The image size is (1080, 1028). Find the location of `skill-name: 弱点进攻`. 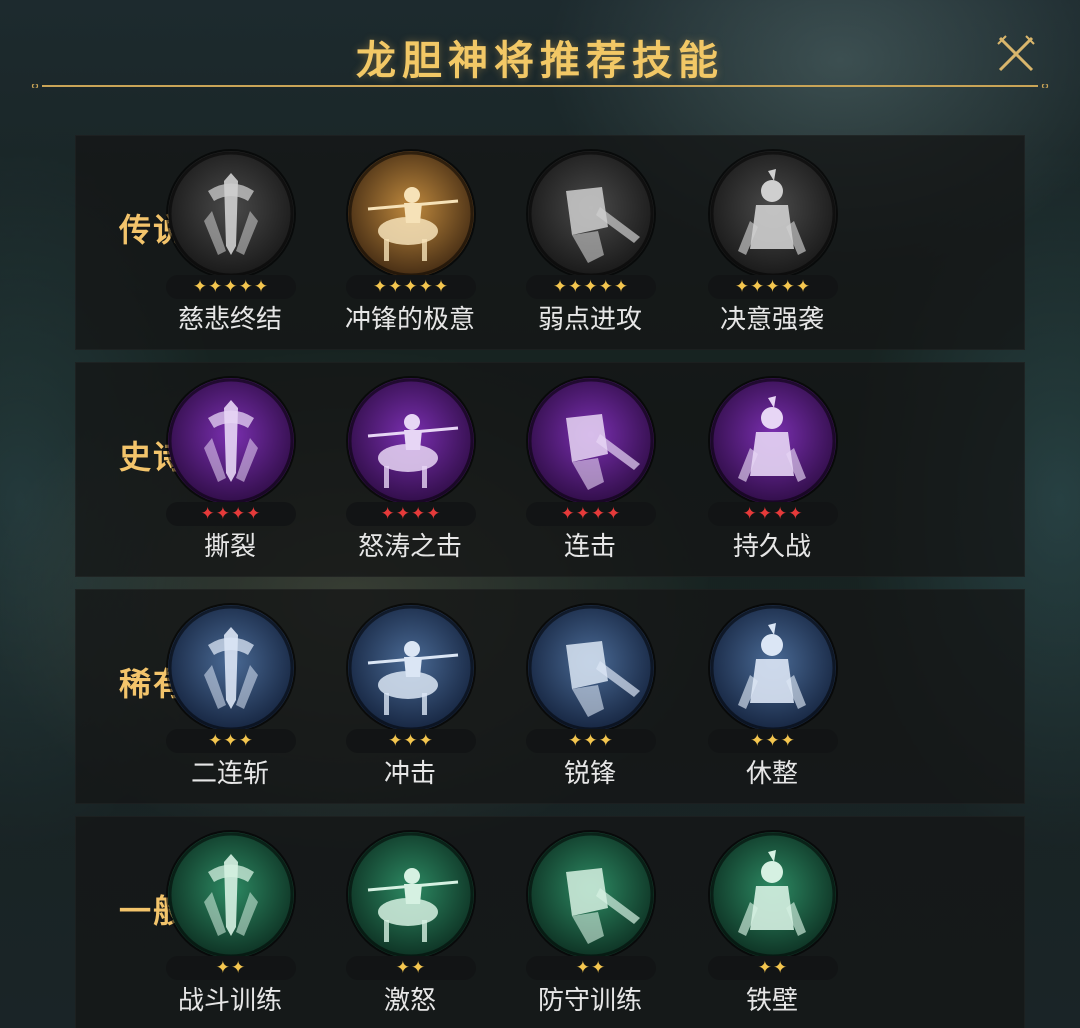

skill-name: 弱点进攻 is located at coordinates (589, 320).